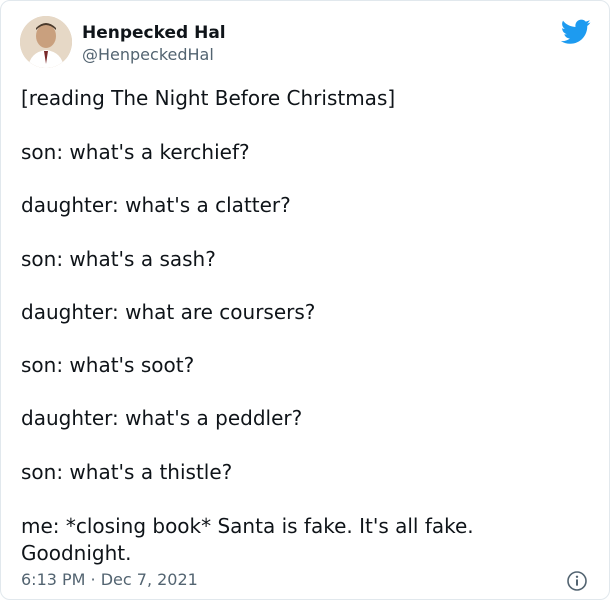 Image resolution: width=610 pixels, height=600 pixels. Describe the element at coordinates (156, 205) in the screenshot. I see `tweet-line: daughter: what's a clatter?` at that location.